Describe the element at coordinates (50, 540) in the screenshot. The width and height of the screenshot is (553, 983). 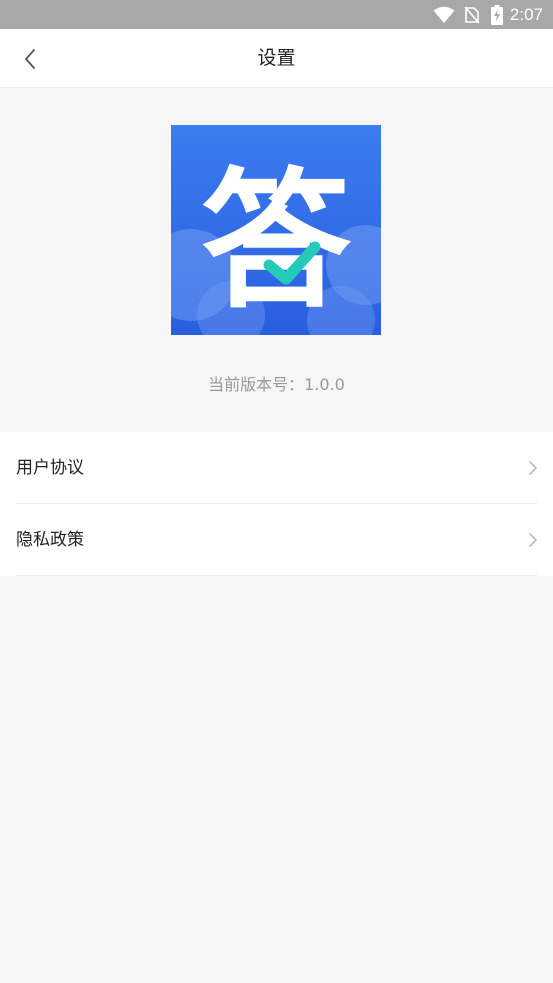
I see `menu-item-label: 隐私政策` at that location.